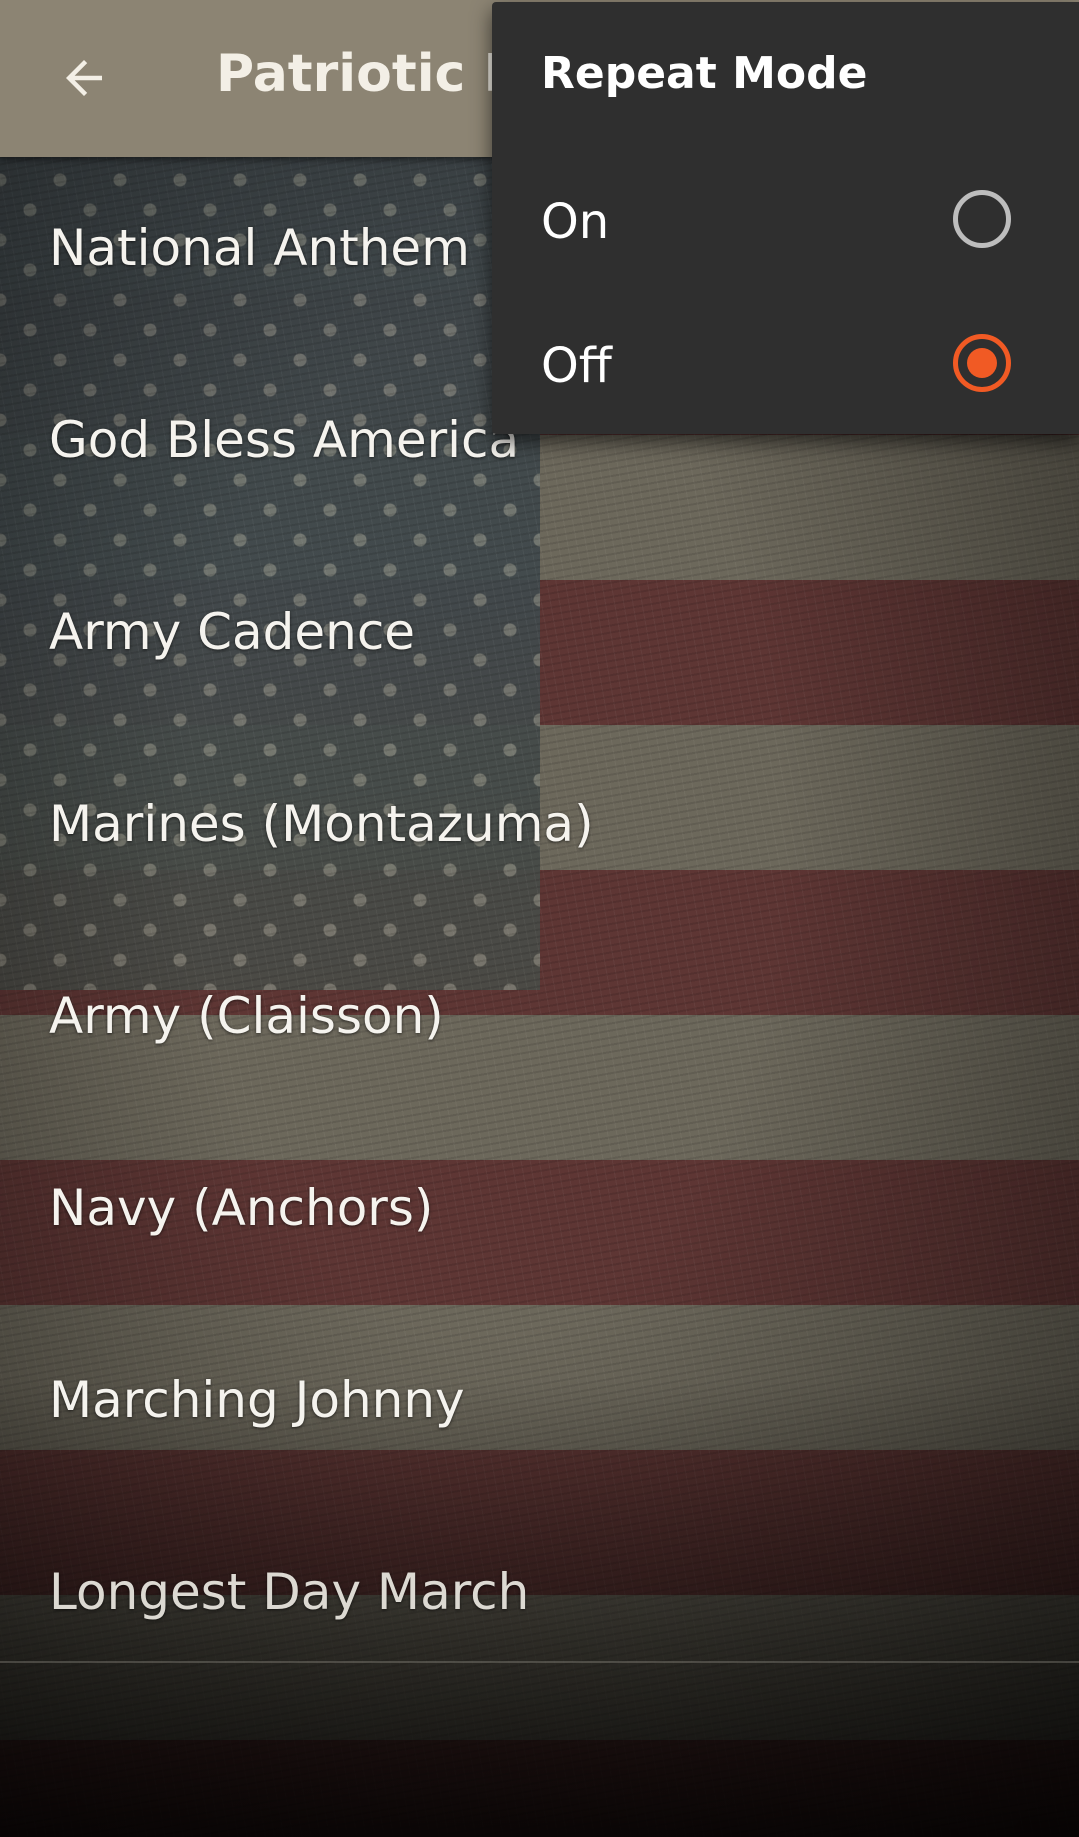  What do you see at coordinates (576, 366) in the screenshot?
I see `option-label: Off` at bounding box center [576, 366].